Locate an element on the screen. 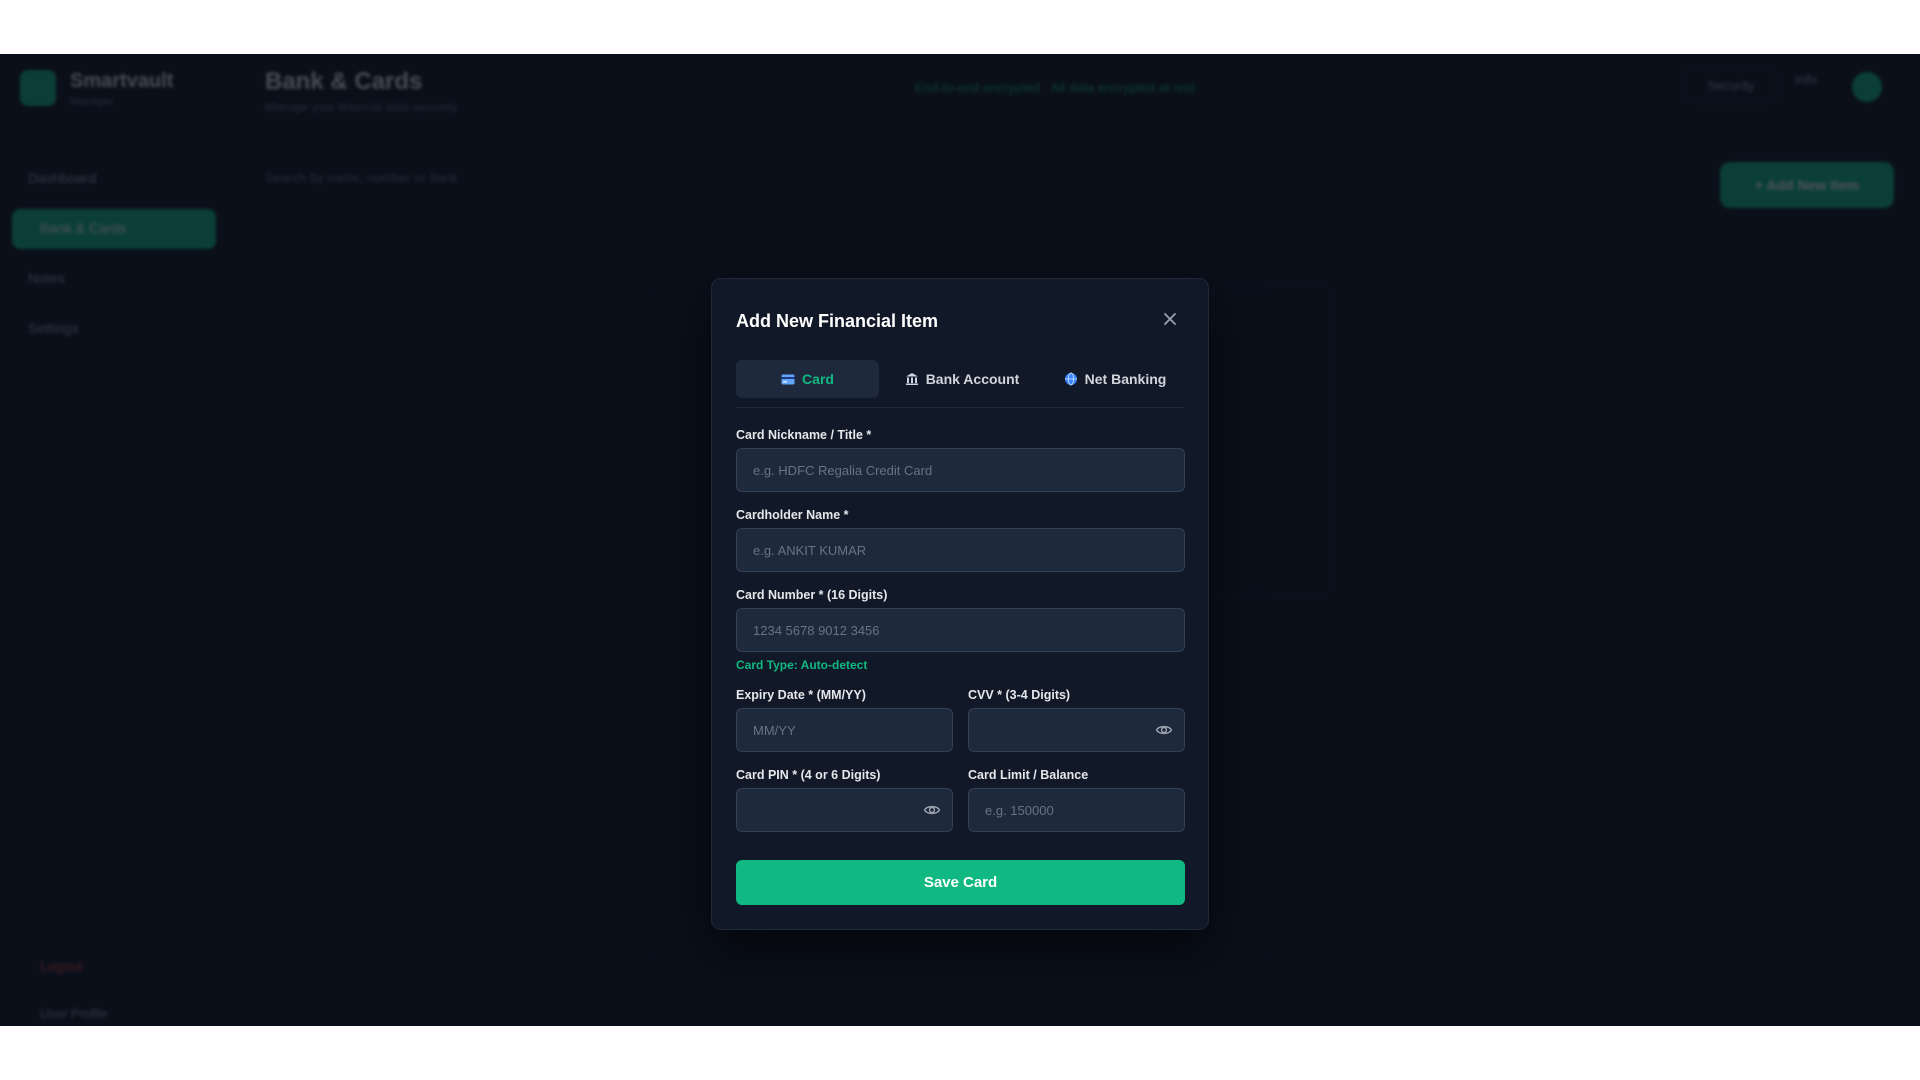 This screenshot has width=1920, height=1080. sidebar-item-bank-cards: Bank & Cards is located at coordinates (83, 228).